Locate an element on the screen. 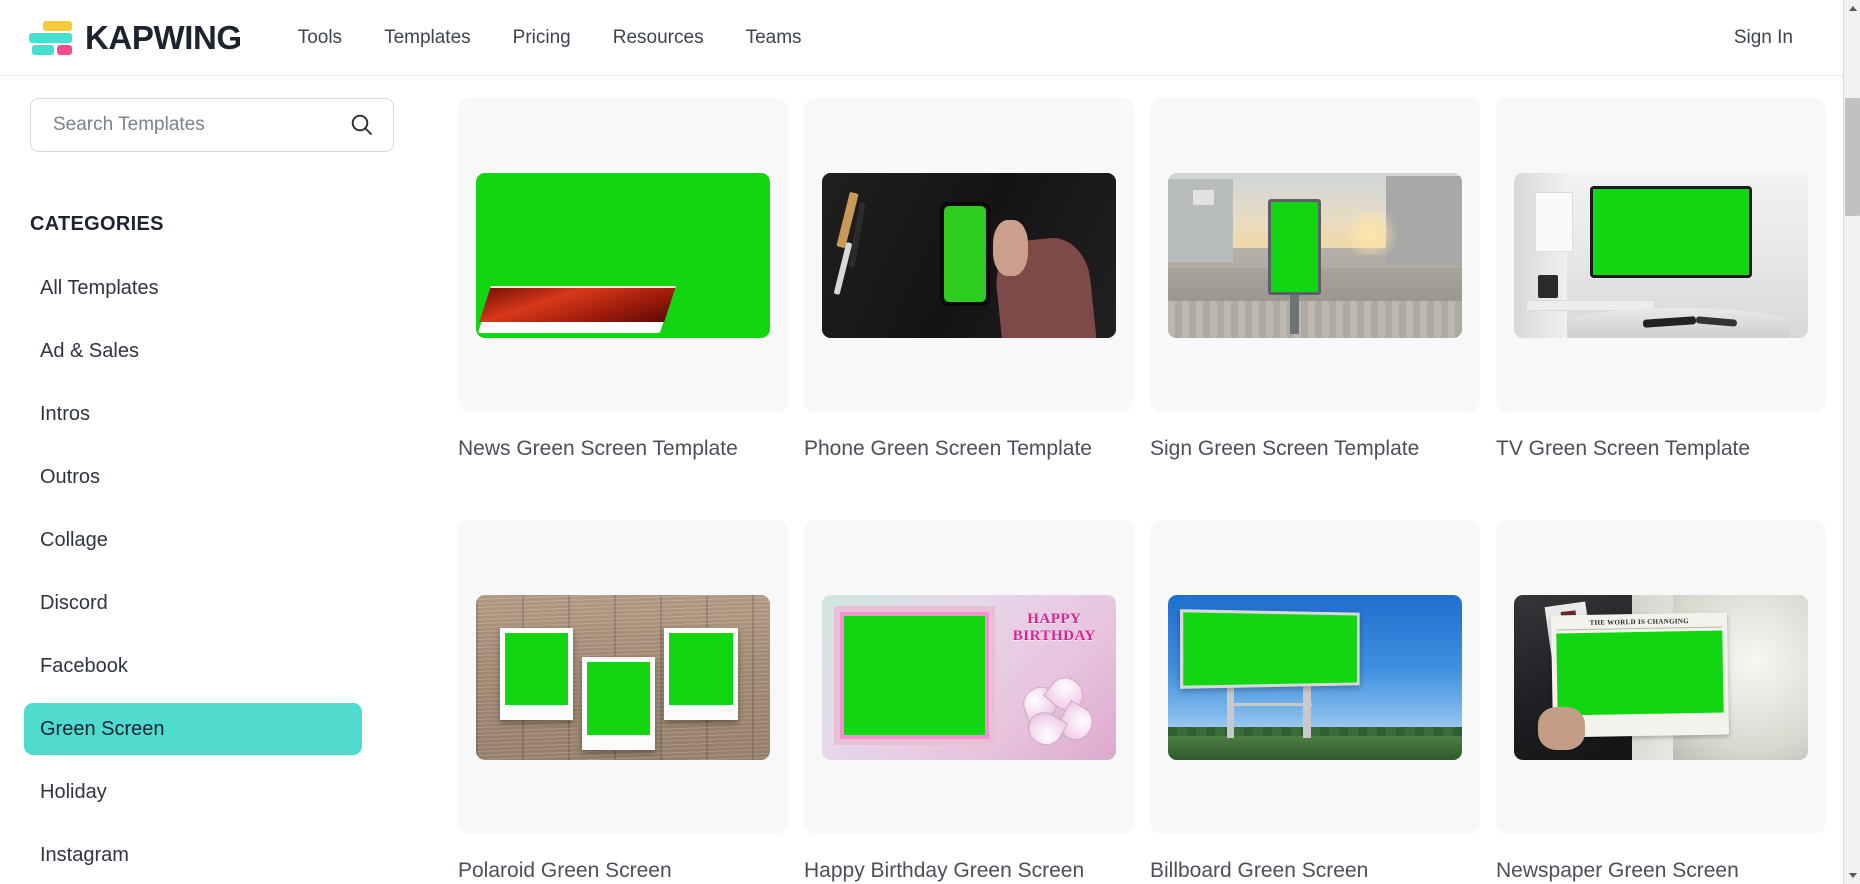 This screenshot has height=884, width=1860. polaroid-frame-left is located at coordinates (536, 673).